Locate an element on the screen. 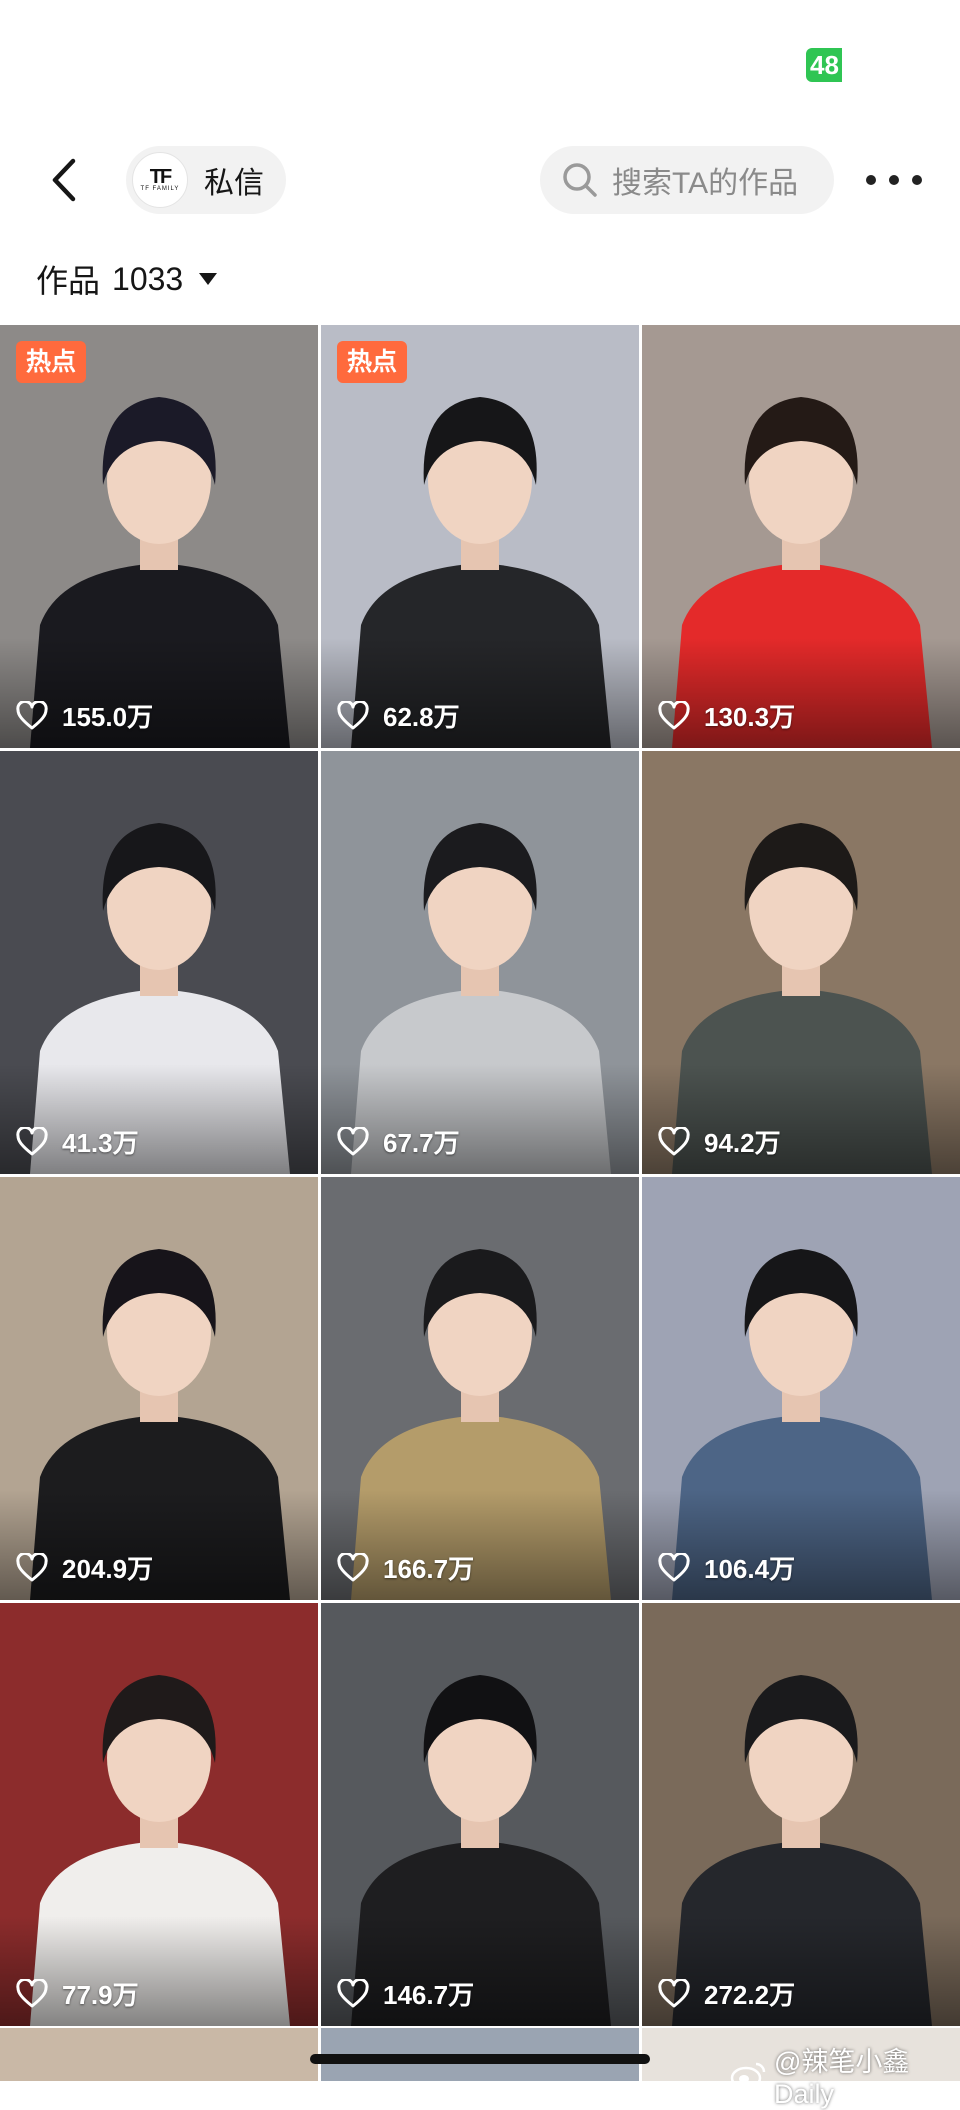 This screenshot has height=2110, width=960. video-tile: 146.7万 is located at coordinates (480, 1814).